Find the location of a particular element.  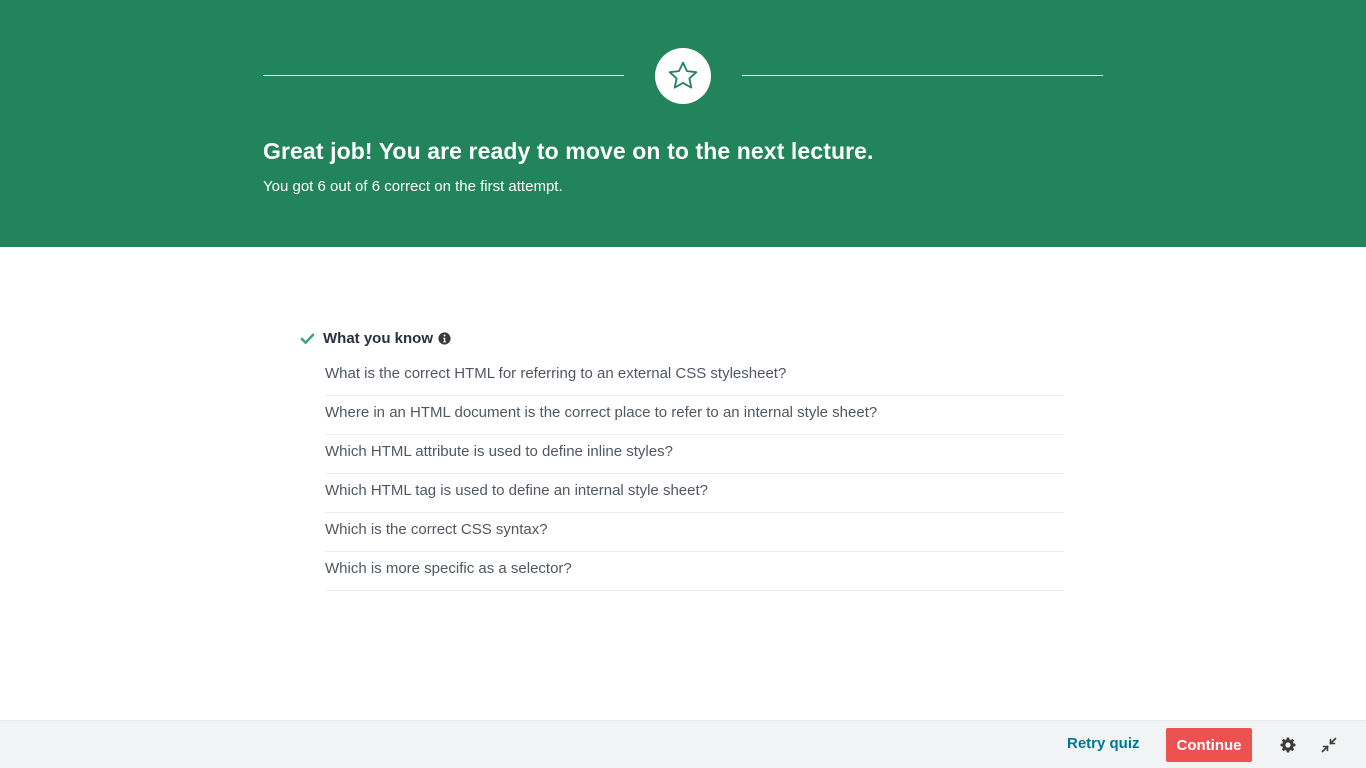

banner-divider-right is located at coordinates (922, 75).